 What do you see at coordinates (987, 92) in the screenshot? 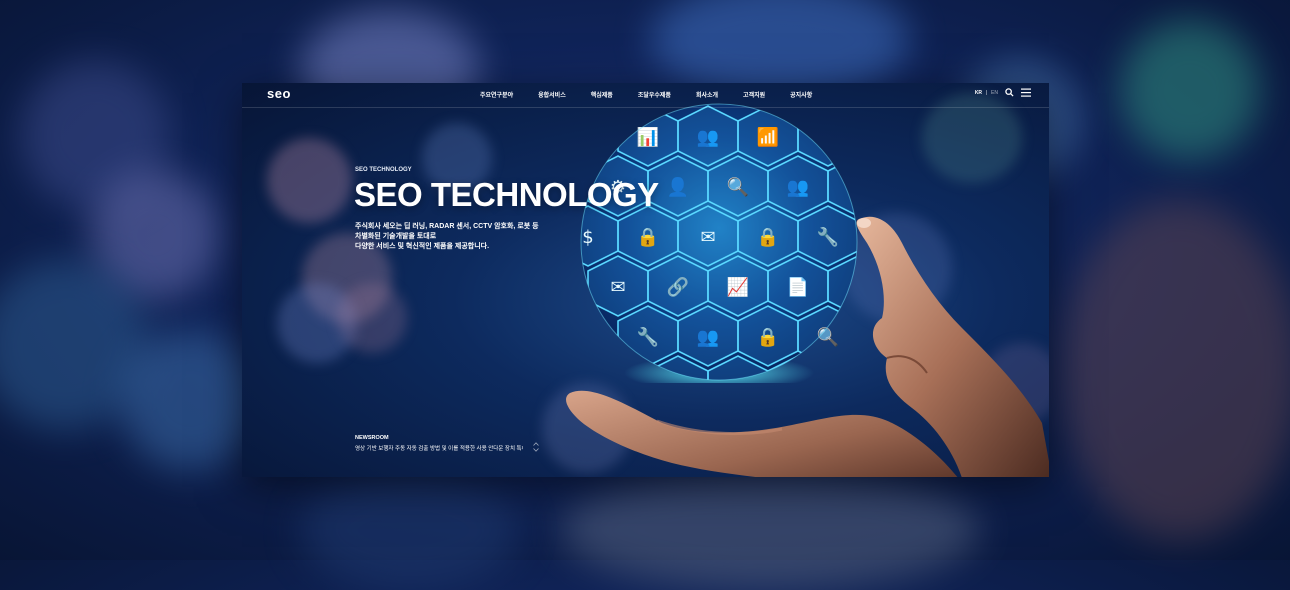
I see `lang-divider` at bounding box center [987, 92].